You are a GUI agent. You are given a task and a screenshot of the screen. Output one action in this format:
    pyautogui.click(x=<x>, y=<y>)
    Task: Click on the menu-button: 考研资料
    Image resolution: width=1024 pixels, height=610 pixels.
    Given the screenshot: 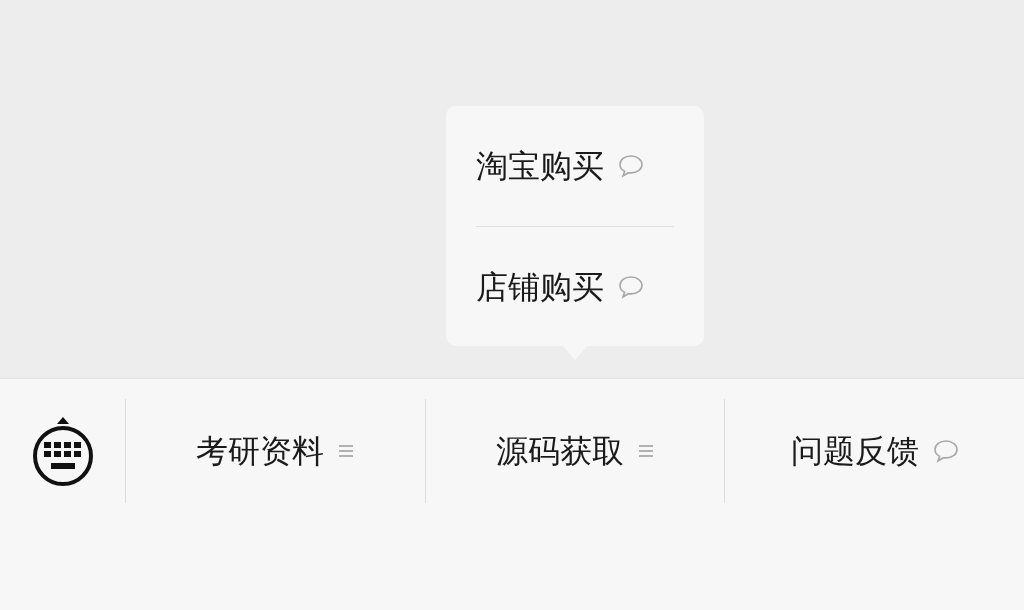 What is the action you would take?
    pyautogui.click(x=275, y=451)
    